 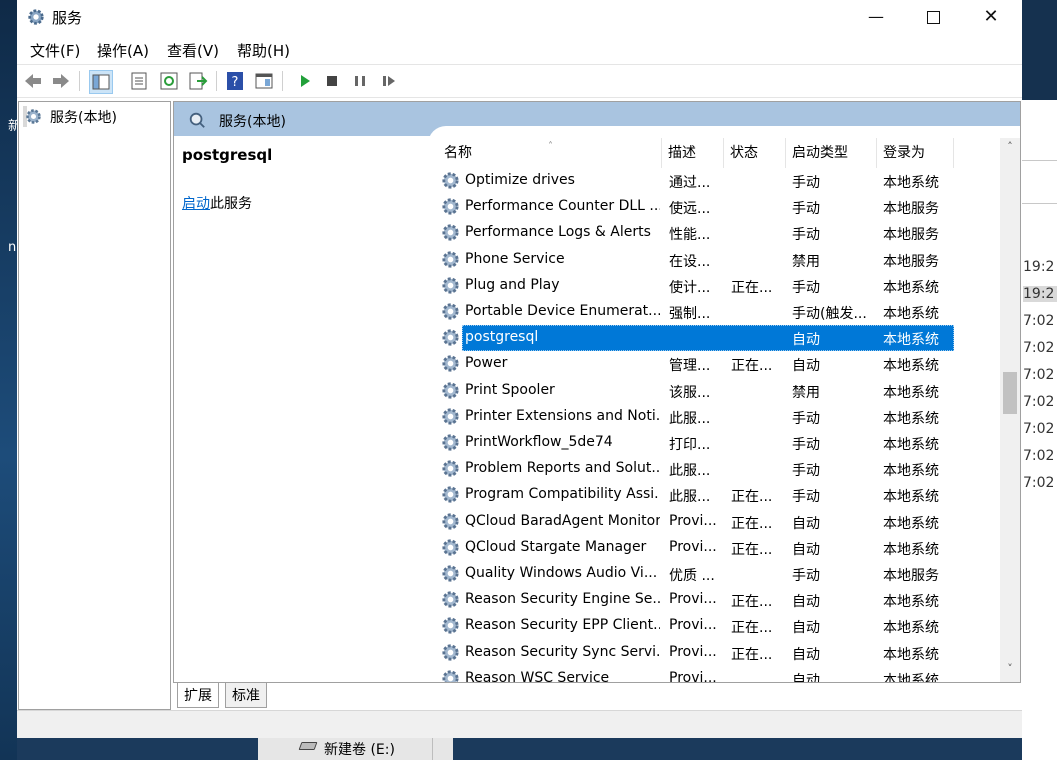 I want to click on column-header-status: 状态, so click(x=755, y=153).